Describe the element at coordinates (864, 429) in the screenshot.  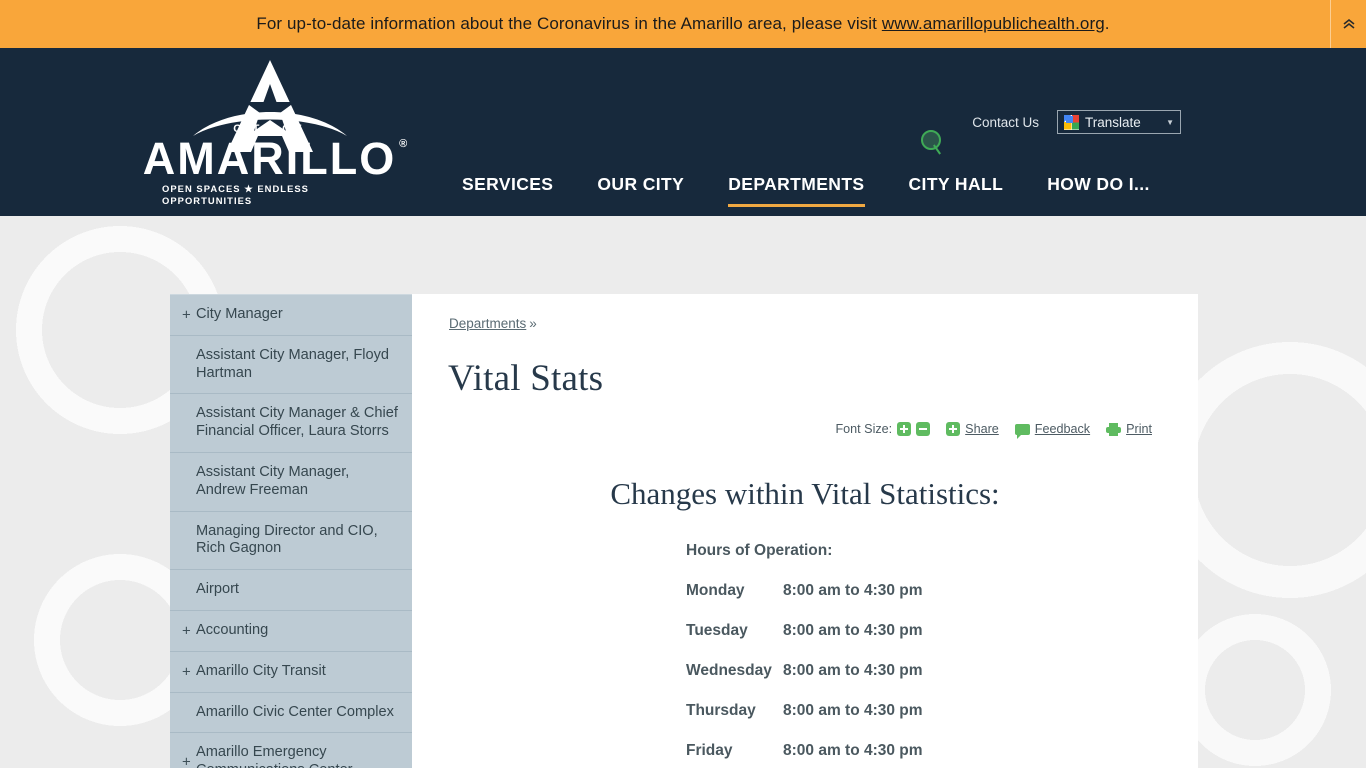
I see `font-size-label: Font Size:` at that location.